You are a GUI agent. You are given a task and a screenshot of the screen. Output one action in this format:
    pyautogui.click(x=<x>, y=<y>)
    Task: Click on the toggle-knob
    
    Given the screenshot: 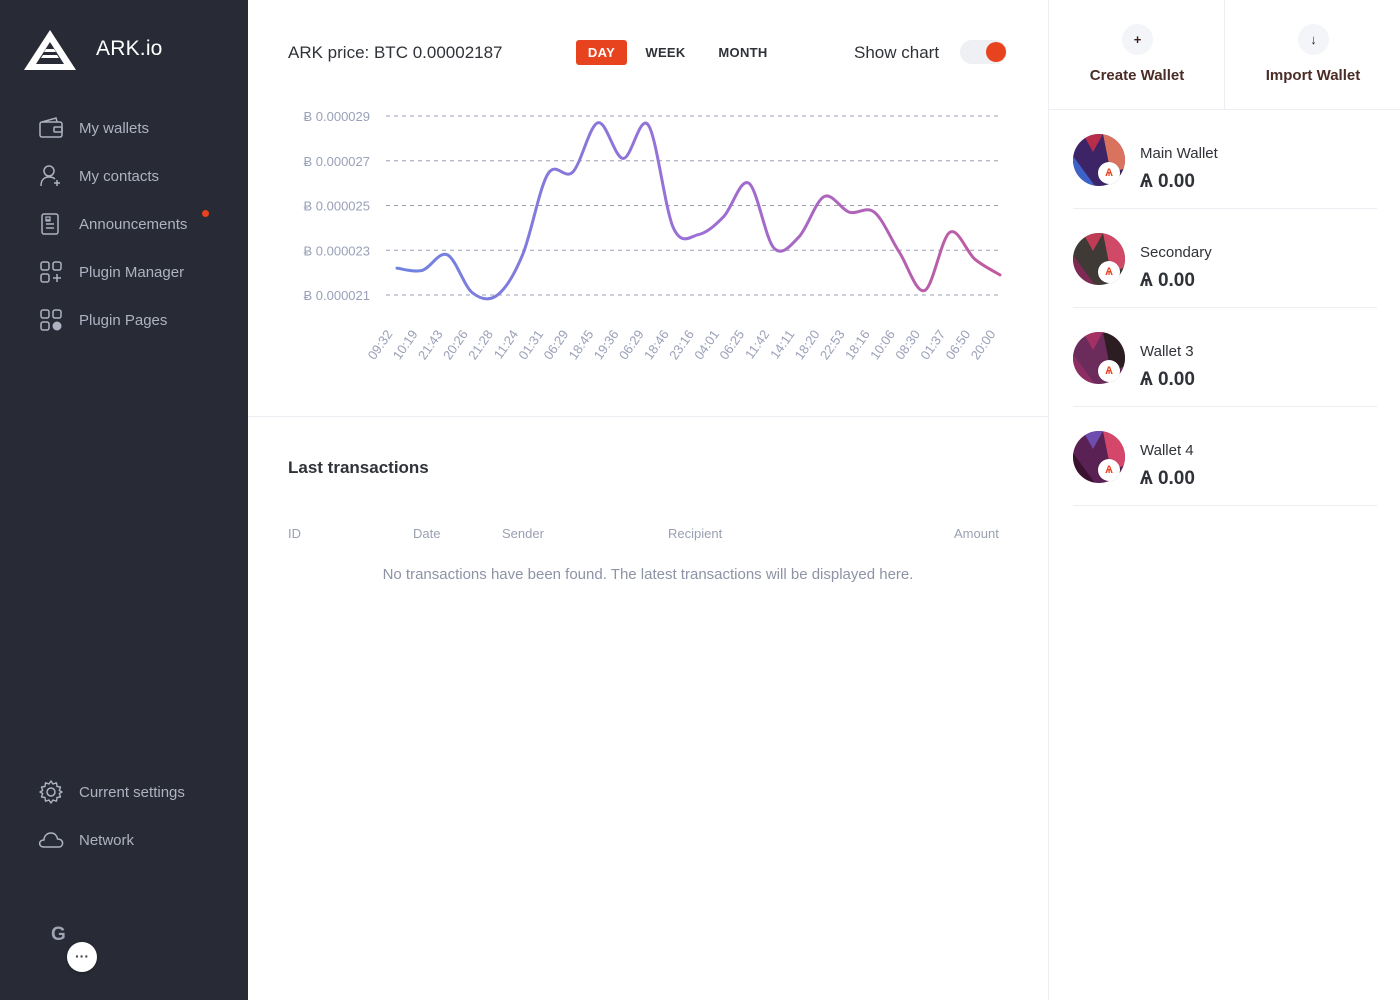 What is the action you would take?
    pyautogui.click(x=996, y=52)
    